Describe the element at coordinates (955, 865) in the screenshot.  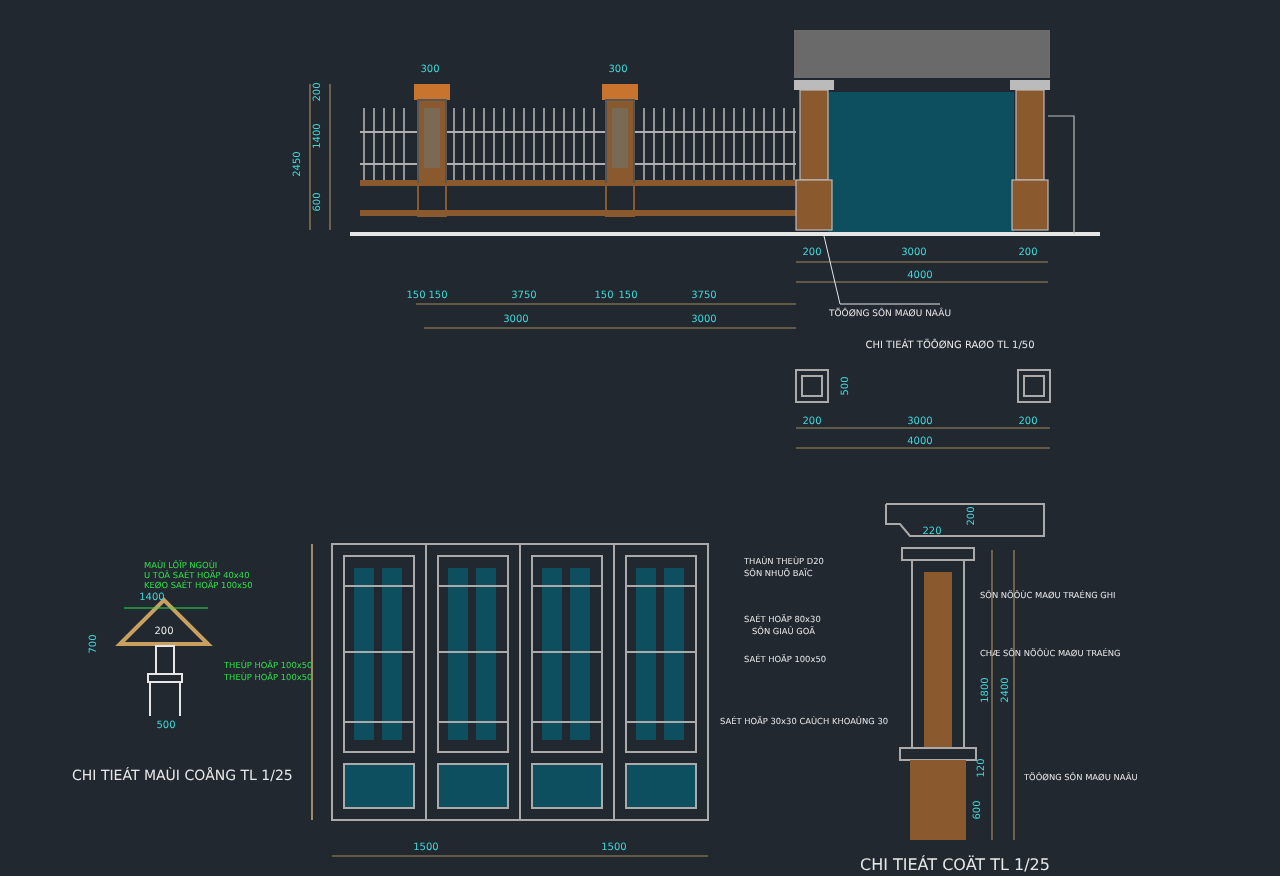
I see `drawing-title: CHI TIEÁT COÄT TL 1/25` at that location.